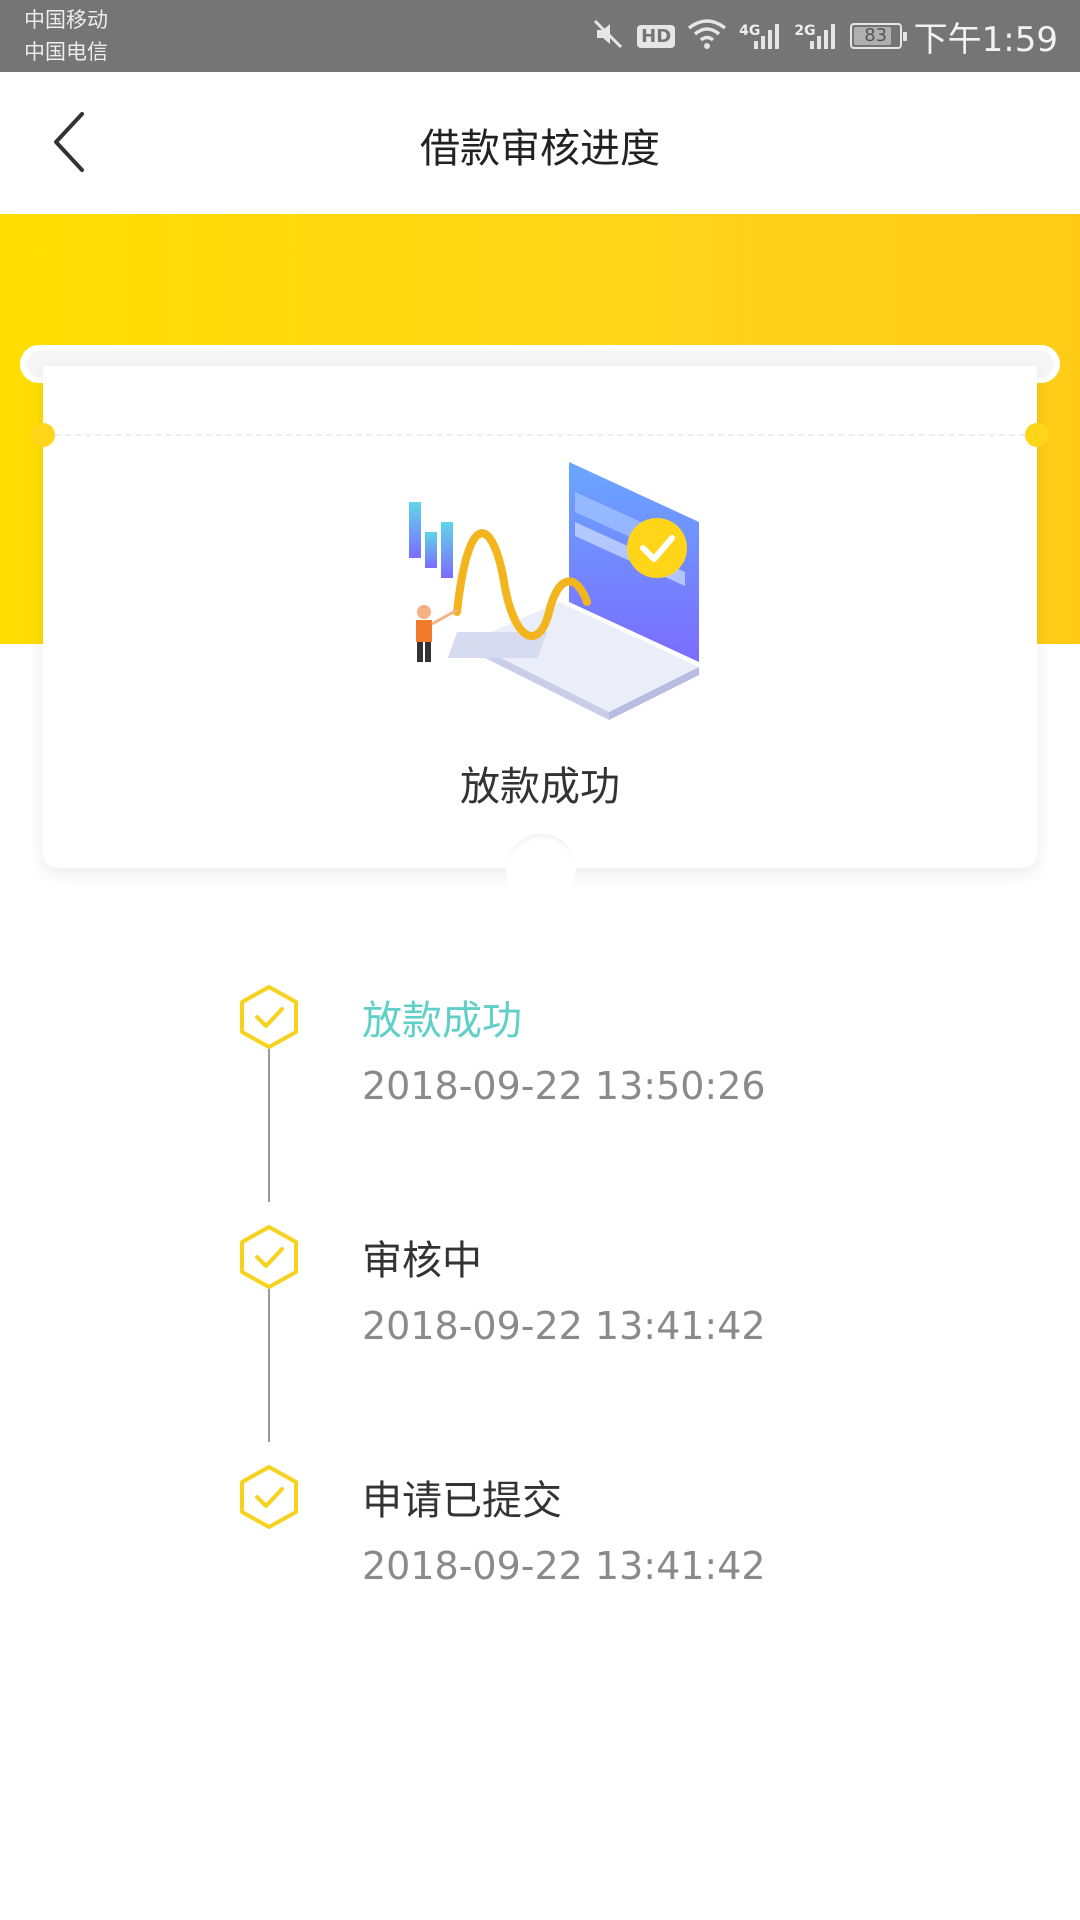 The width and height of the screenshot is (1080, 1920). Describe the element at coordinates (43, 435) in the screenshot. I see `card-notch-left` at that location.